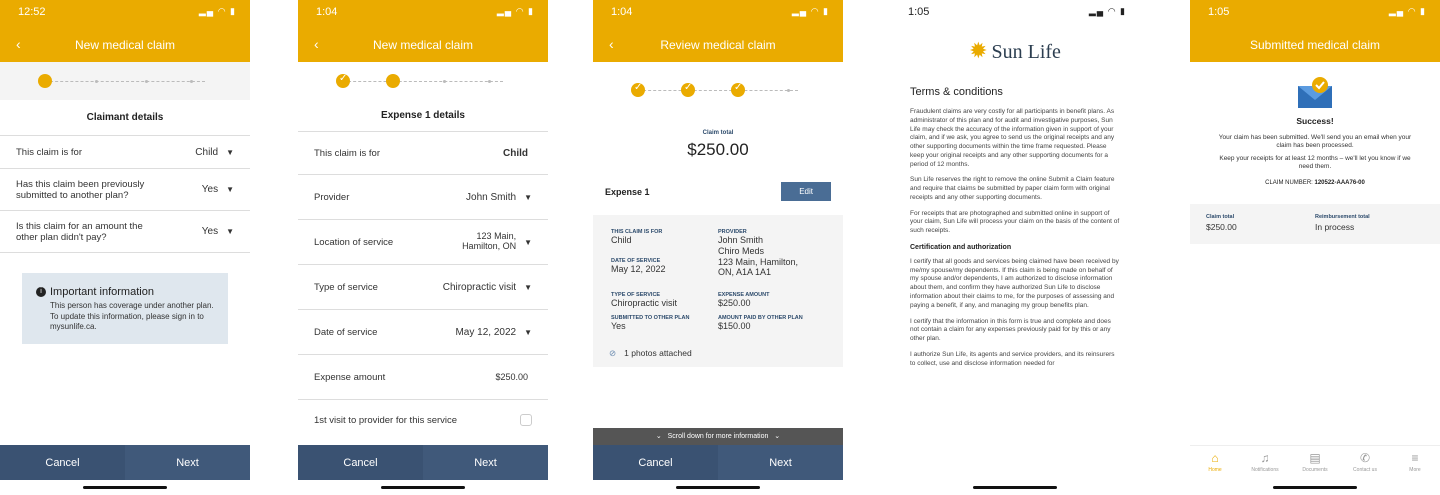 The width and height of the screenshot is (1440, 495). Describe the element at coordinates (346, 332) in the screenshot. I see `field-label: Date of service` at that location.